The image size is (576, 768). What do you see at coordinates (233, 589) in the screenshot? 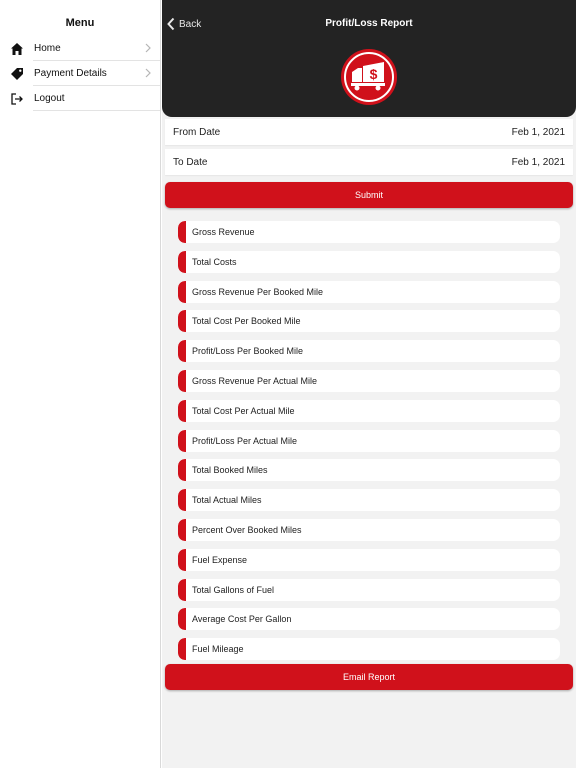
I see `report-item-label: Total Gallons of Fuel` at bounding box center [233, 589].